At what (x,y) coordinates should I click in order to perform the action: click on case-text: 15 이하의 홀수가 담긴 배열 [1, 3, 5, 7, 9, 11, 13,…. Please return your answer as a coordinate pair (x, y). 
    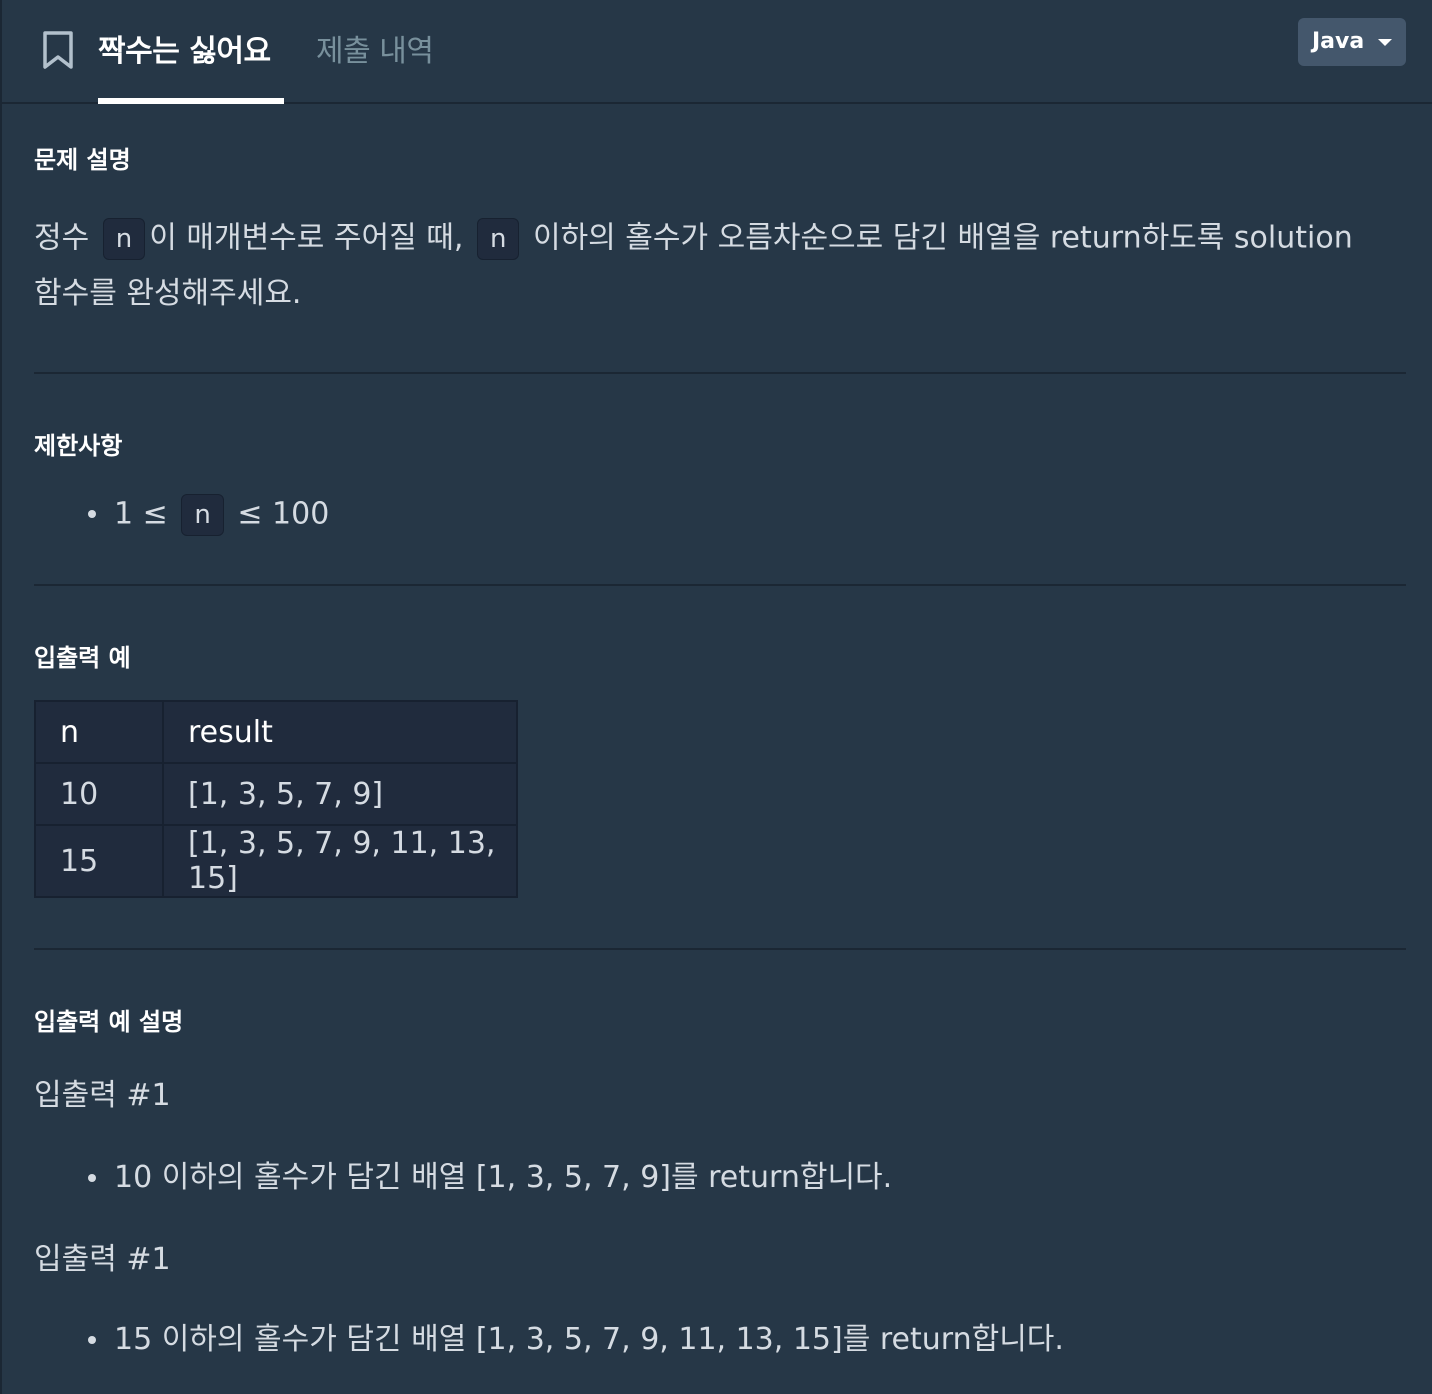
    Looking at the image, I should click on (589, 1339).